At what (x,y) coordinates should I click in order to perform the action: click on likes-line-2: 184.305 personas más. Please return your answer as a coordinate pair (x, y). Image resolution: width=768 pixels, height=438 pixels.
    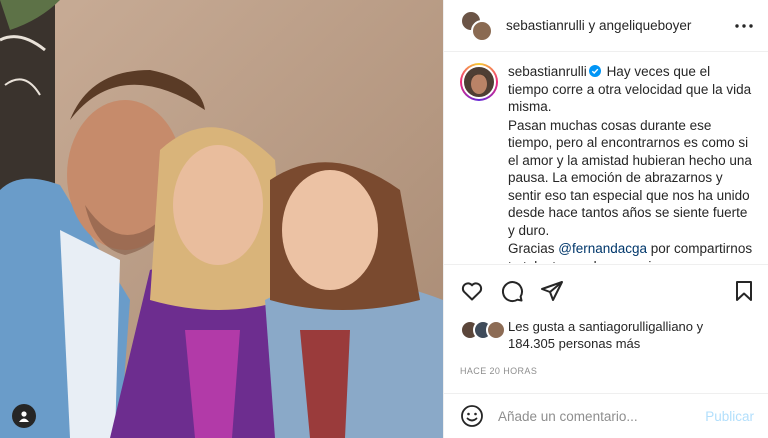
    Looking at the image, I should click on (574, 343).